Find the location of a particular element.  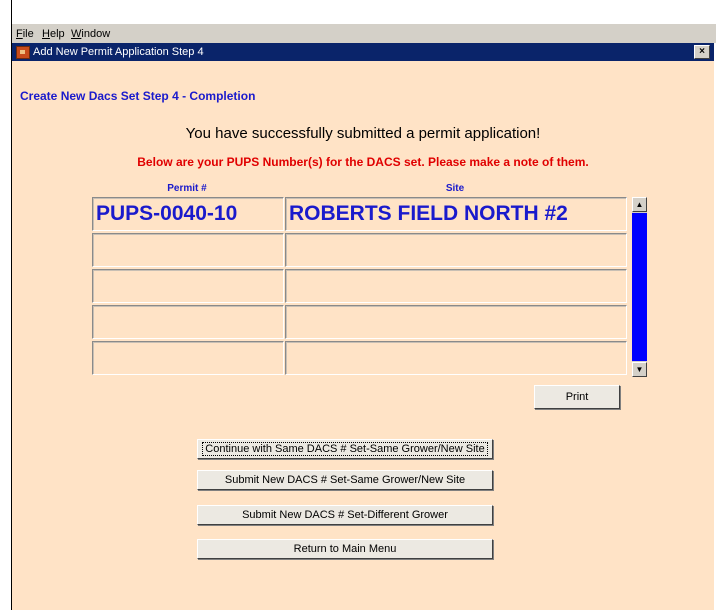

window-title: Add New Permit Application Step 4 is located at coordinates (118, 52).